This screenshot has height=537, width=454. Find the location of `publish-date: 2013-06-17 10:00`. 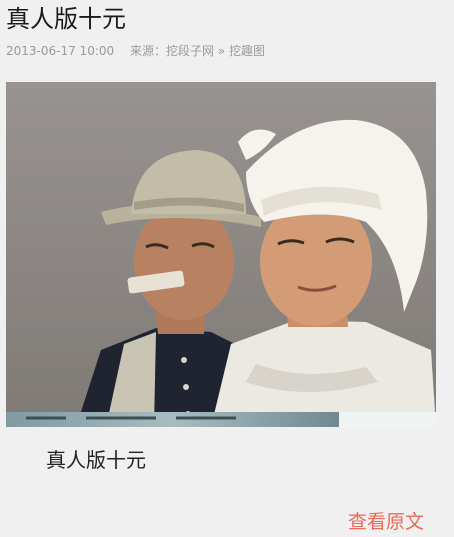

publish-date: 2013-06-17 10:00 is located at coordinates (60, 51).